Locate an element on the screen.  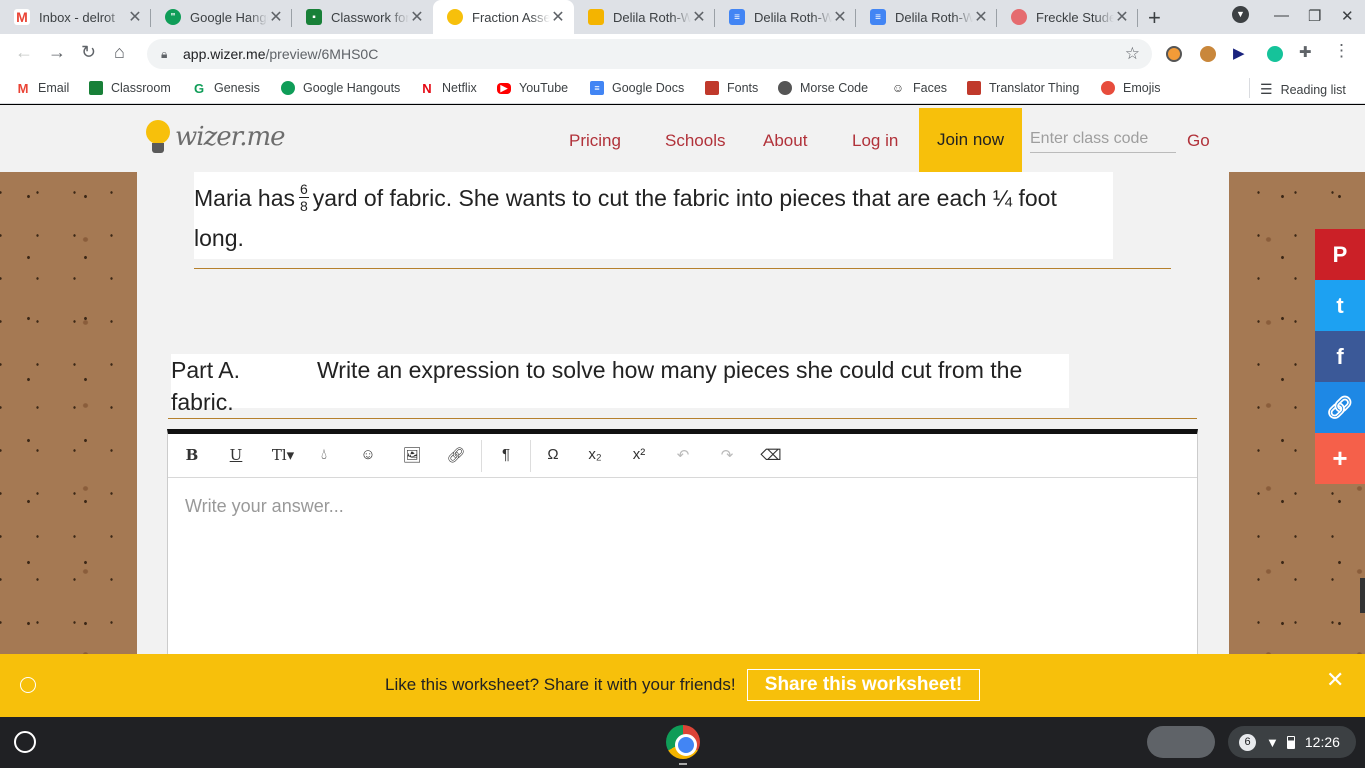
home-icon: ⌂ is located at coordinates (119, 52).